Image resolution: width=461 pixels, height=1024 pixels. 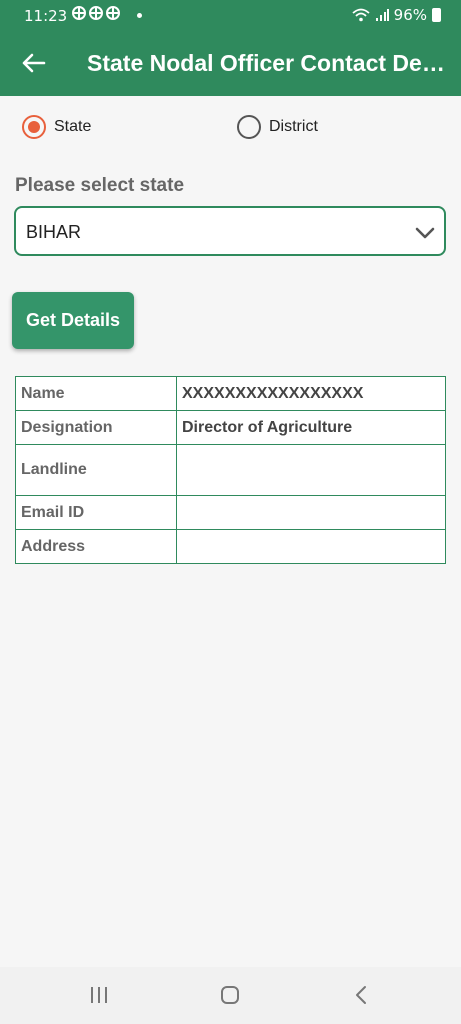 What do you see at coordinates (46, 16) in the screenshot?
I see `status-time: 11:23` at bounding box center [46, 16].